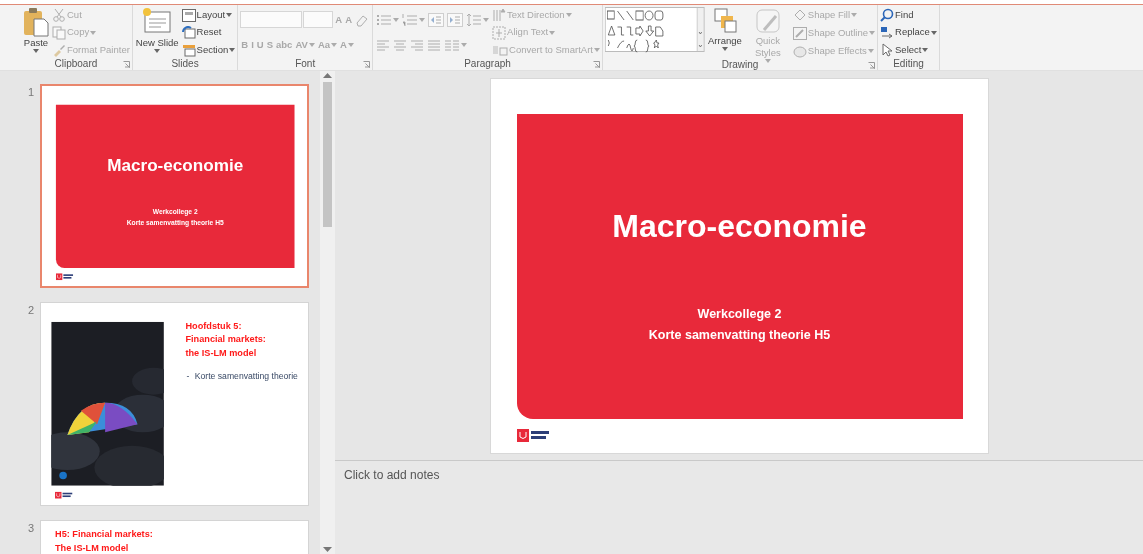 The height and width of the screenshot is (554, 1143). What do you see at coordinates (494, 475) in the screenshot?
I see `notes-field: Click to add notes` at bounding box center [494, 475].